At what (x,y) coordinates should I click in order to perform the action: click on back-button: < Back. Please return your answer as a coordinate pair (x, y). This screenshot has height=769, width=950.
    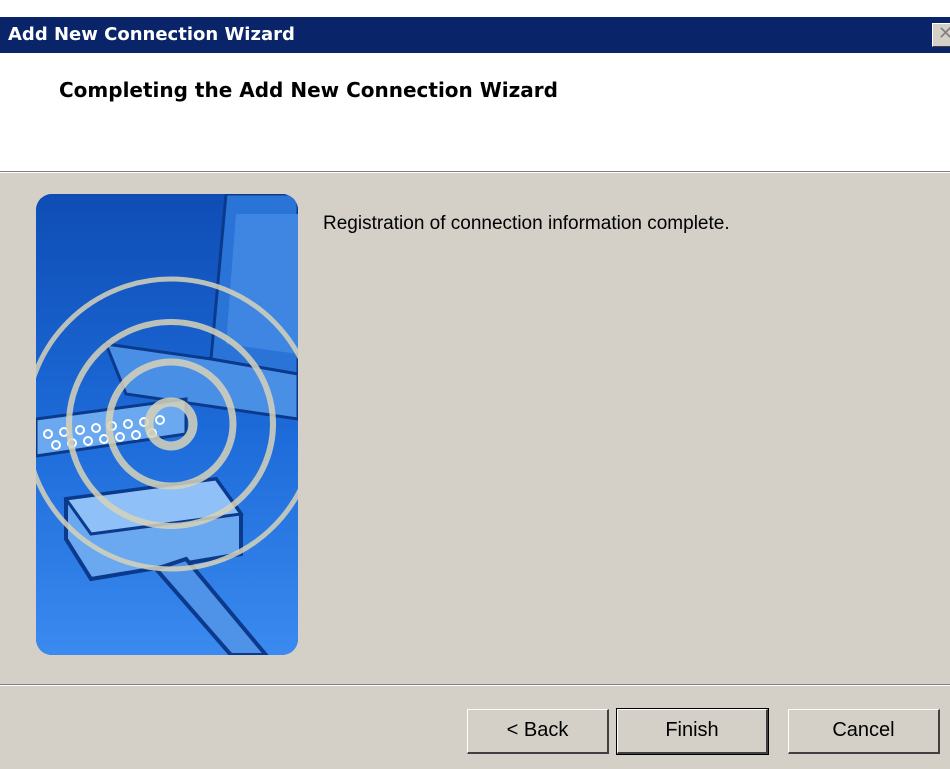
    Looking at the image, I should click on (538, 731).